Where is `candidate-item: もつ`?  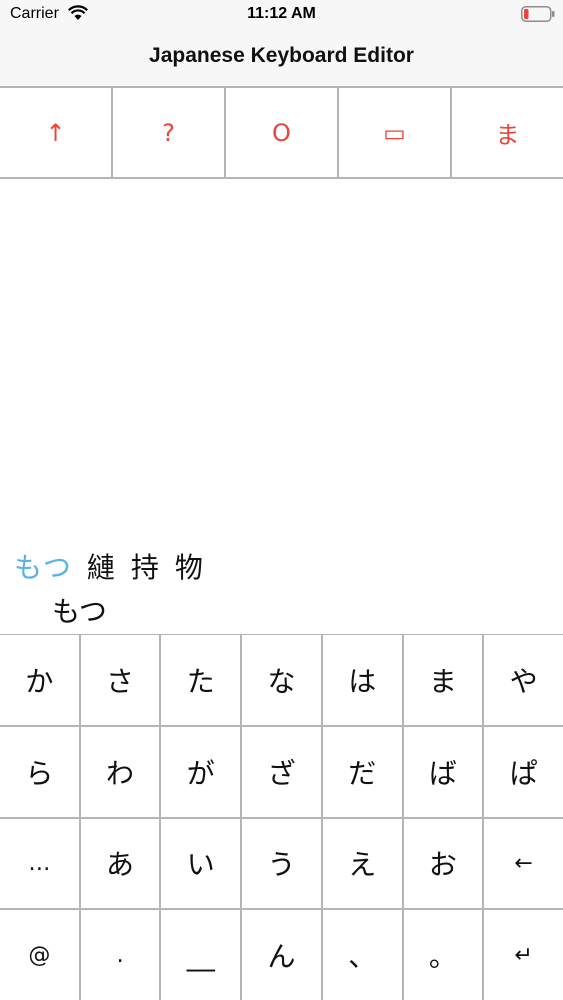
candidate-item: もつ is located at coordinates (43, 566).